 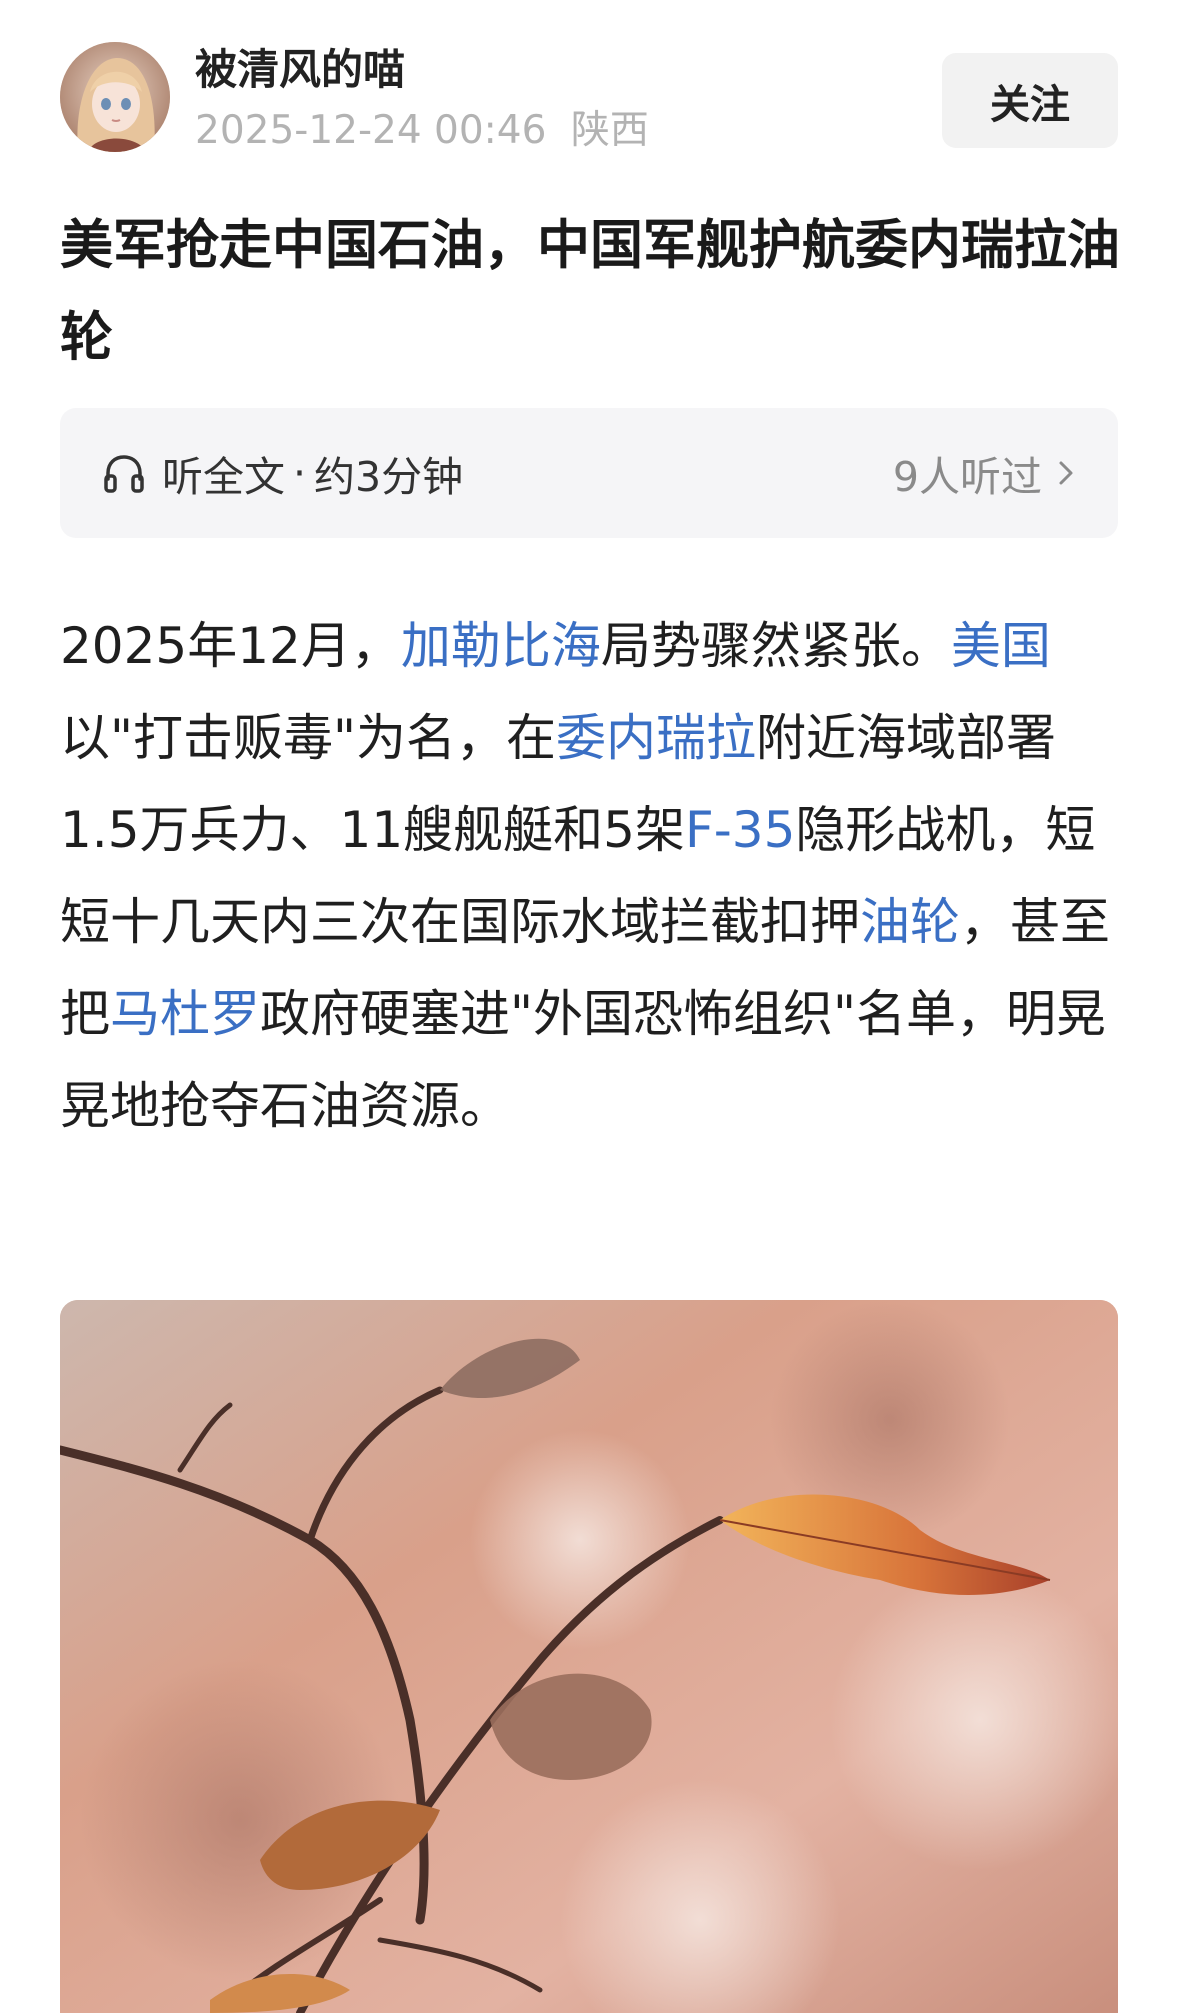 I want to click on author-name: 被清风的喵, so click(x=300, y=70).